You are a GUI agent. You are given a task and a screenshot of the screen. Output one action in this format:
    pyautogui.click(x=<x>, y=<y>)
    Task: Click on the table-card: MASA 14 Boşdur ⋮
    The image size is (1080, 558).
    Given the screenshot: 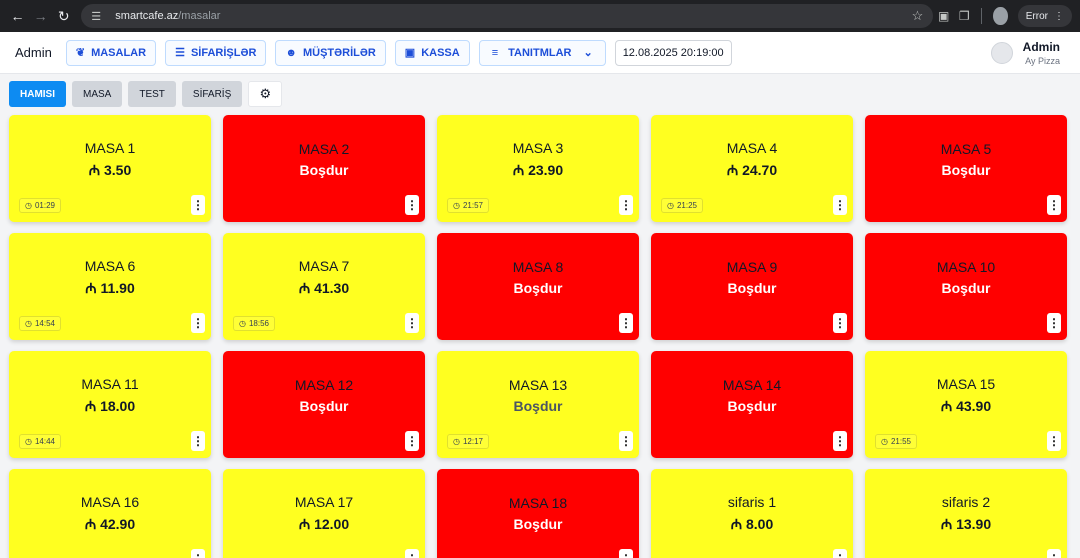 What is the action you would take?
    pyautogui.click(x=752, y=404)
    